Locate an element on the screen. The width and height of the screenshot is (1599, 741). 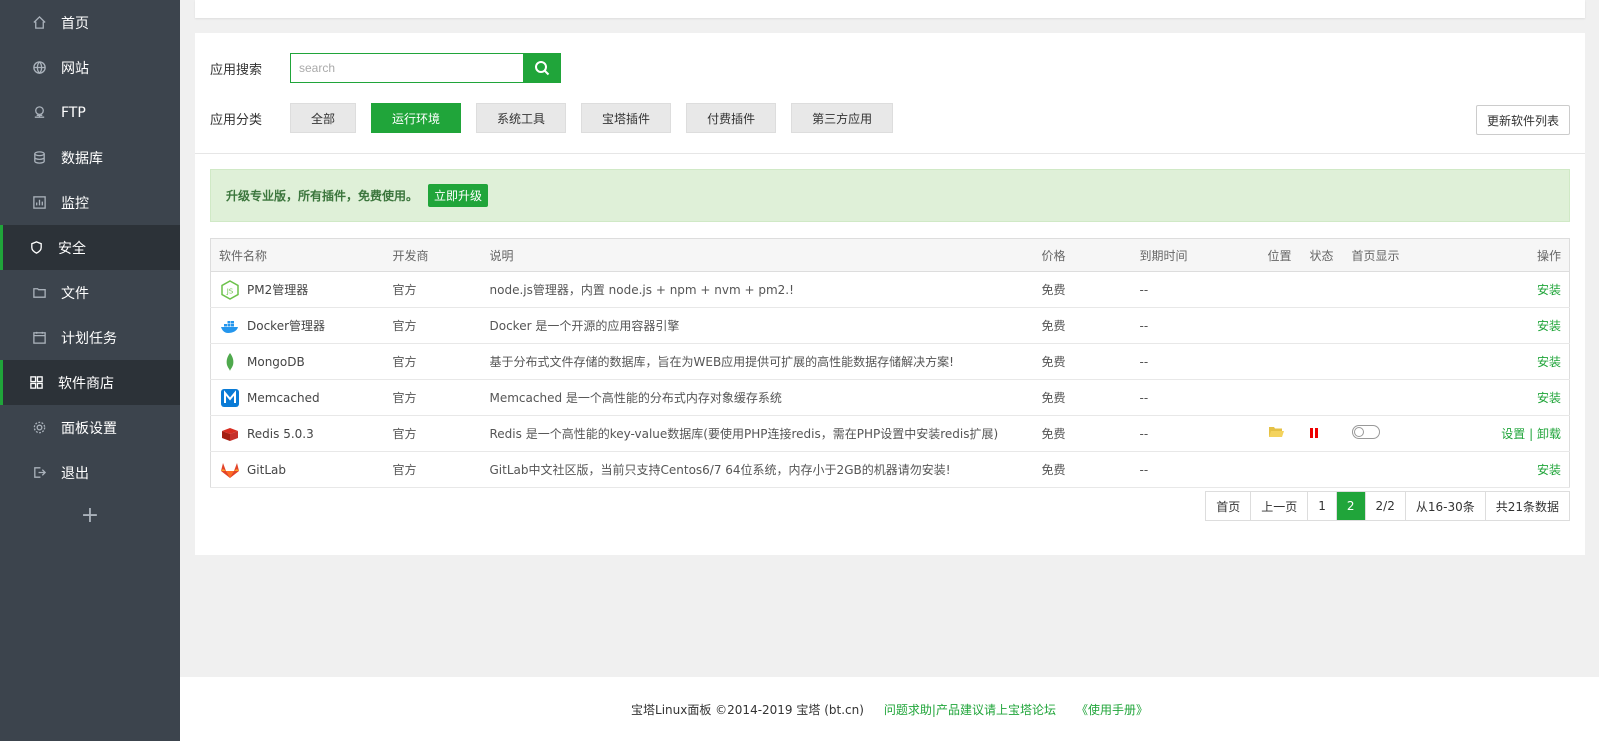
manual-link: 《使用手册》 is located at coordinates (1112, 709).